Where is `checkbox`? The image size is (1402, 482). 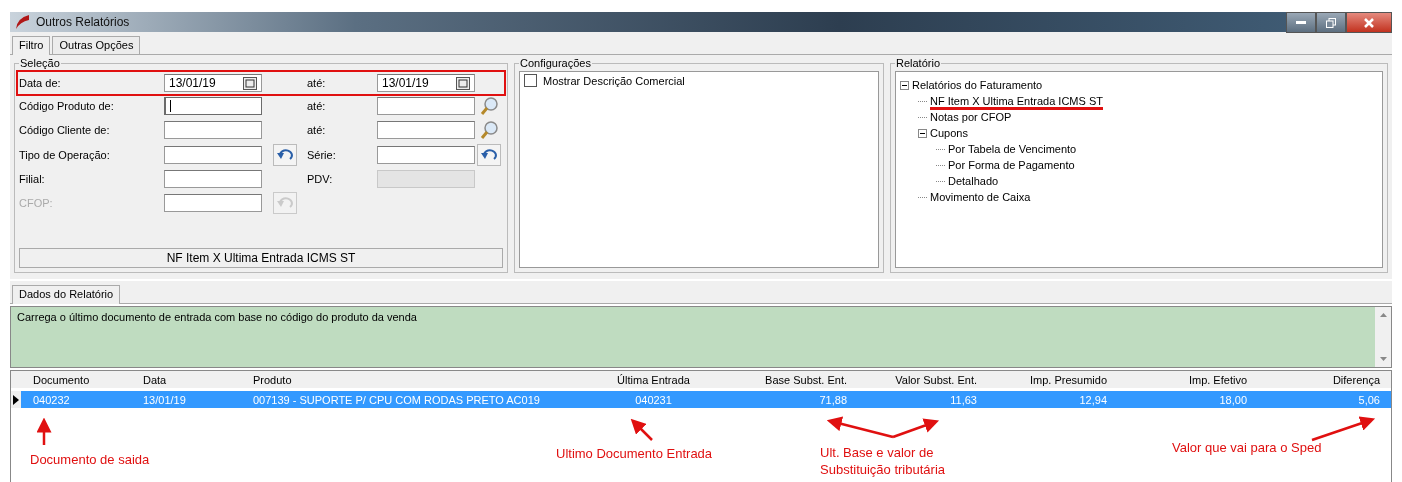
checkbox is located at coordinates (530, 80).